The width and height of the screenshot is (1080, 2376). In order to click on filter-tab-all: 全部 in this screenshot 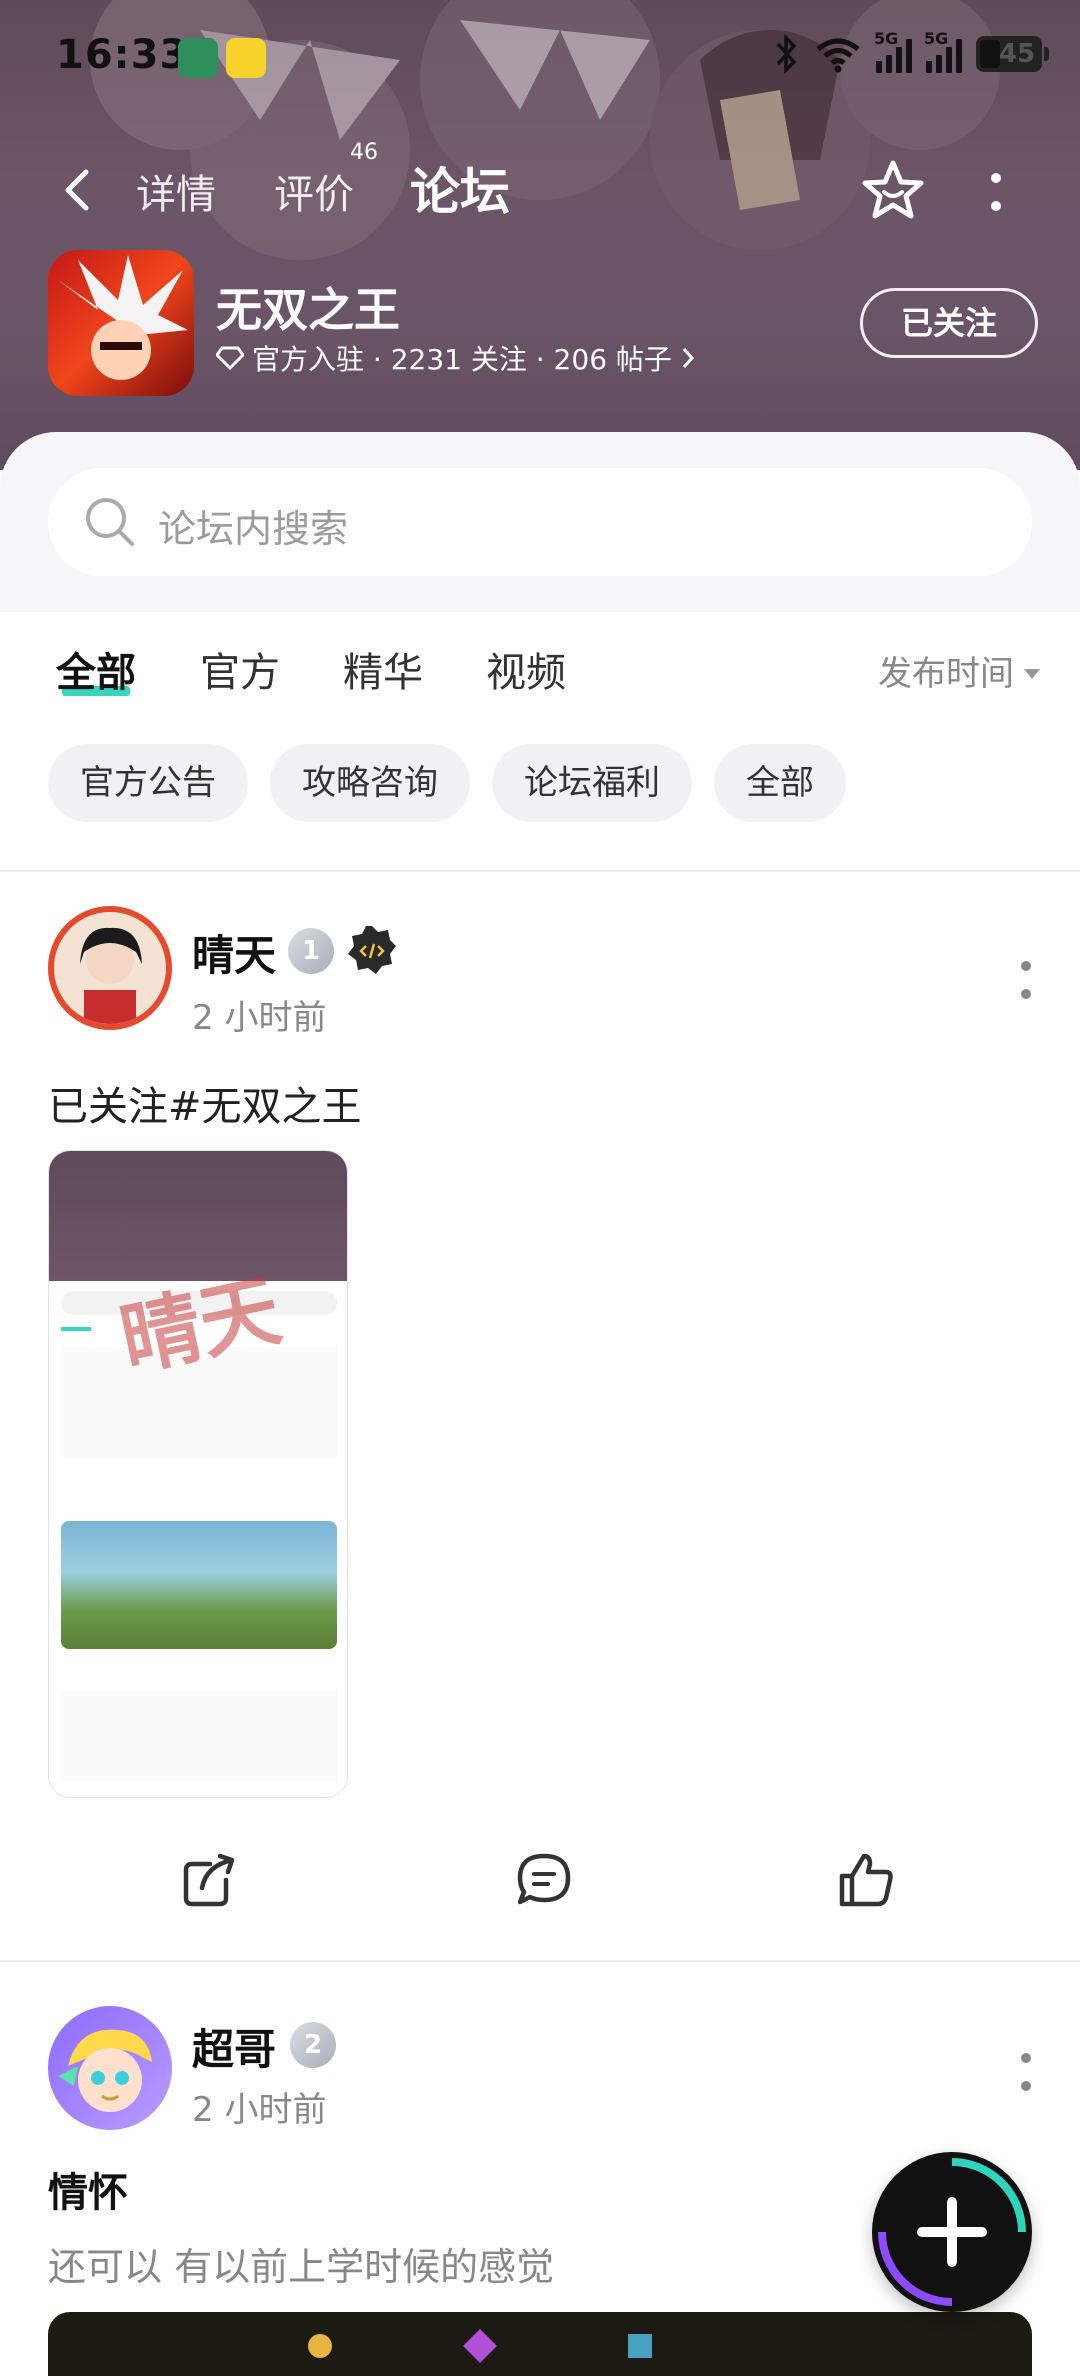, I will do `click(96, 669)`.